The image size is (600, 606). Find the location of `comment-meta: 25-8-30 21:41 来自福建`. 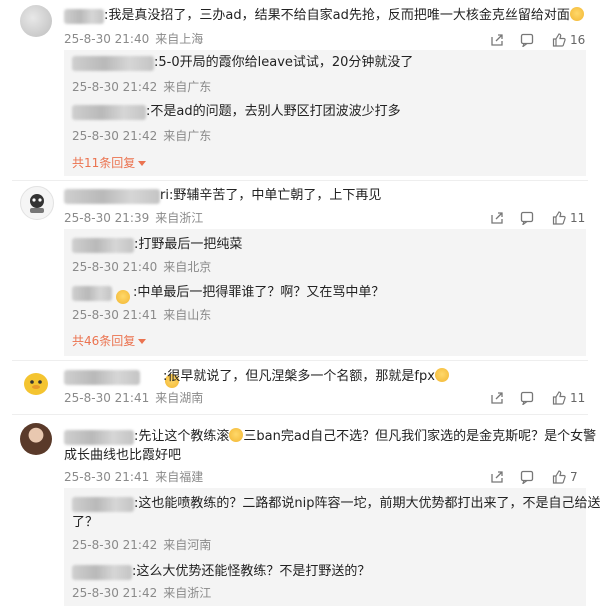

comment-meta: 25-8-30 21:41 来自福建 is located at coordinates (134, 477).